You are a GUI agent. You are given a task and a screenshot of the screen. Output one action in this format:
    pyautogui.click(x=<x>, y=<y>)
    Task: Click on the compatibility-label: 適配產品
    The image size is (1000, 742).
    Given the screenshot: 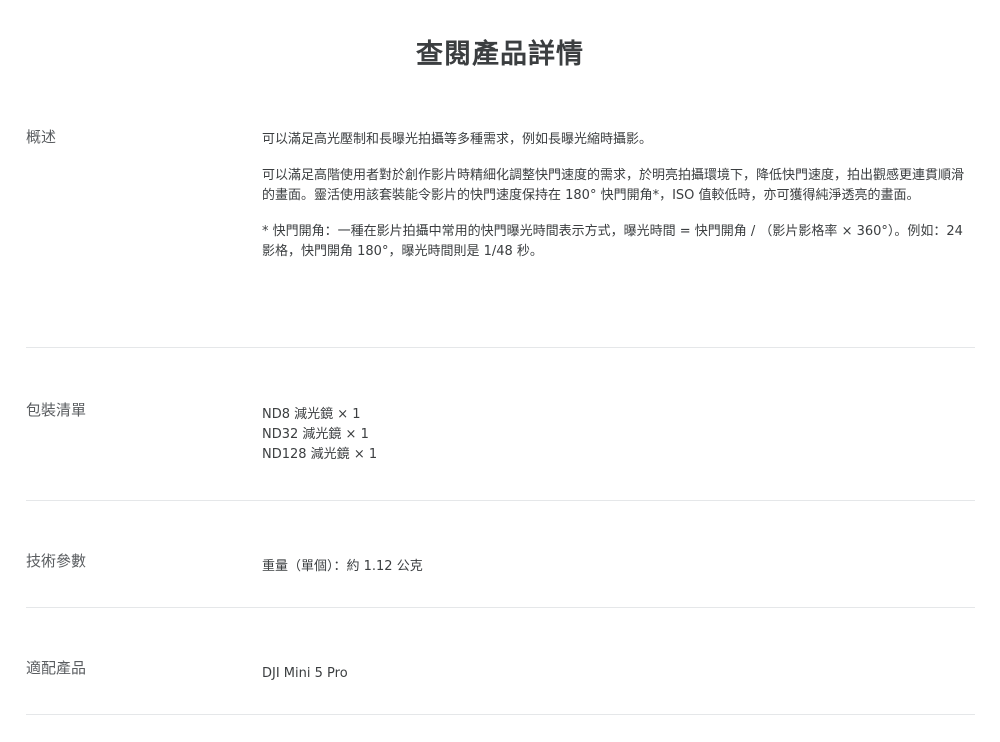 What is the action you would take?
    pyautogui.click(x=56, y=668)
    